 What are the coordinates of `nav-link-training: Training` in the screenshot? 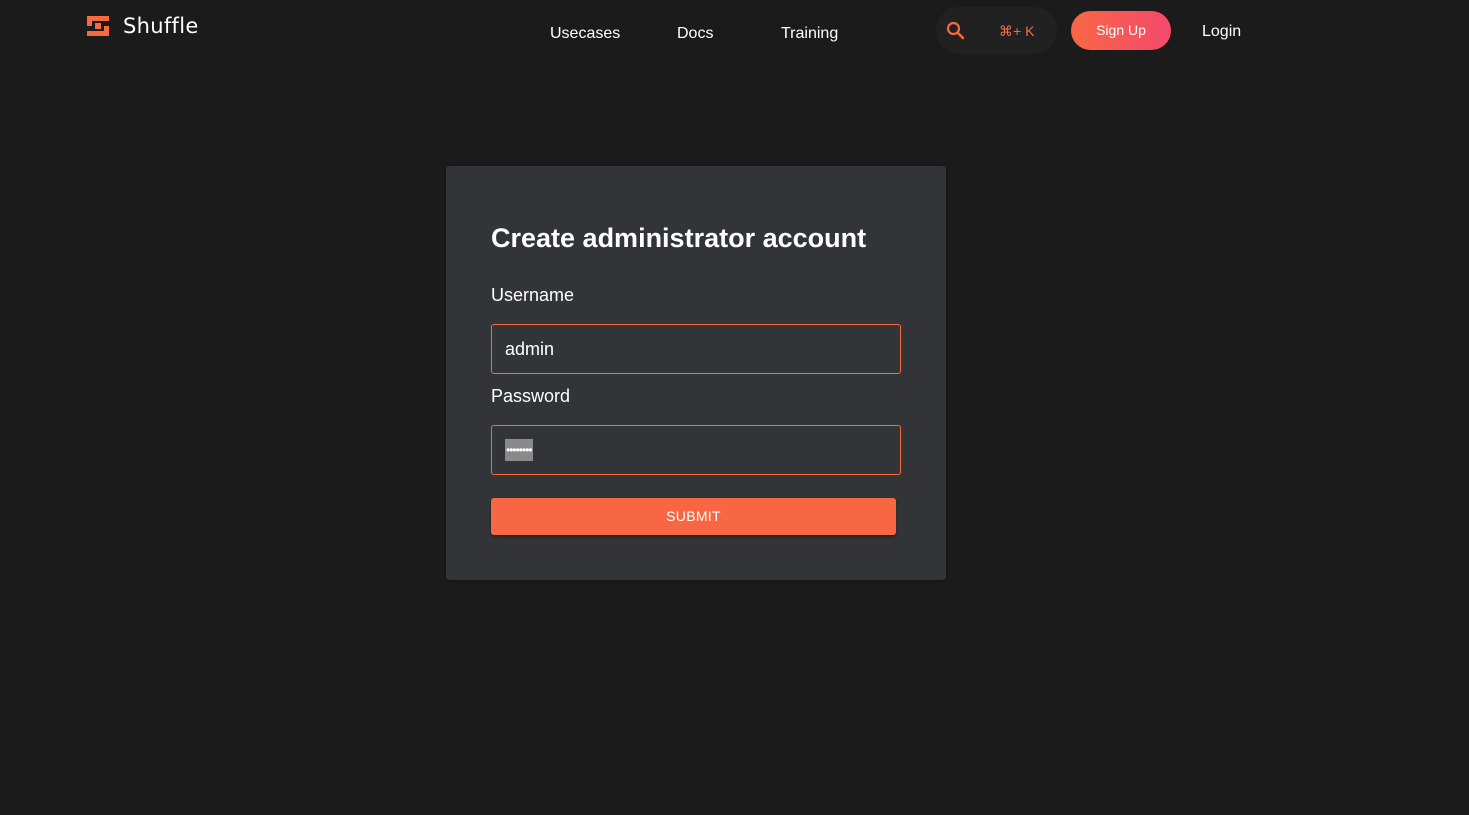 It's located at (809, 34).